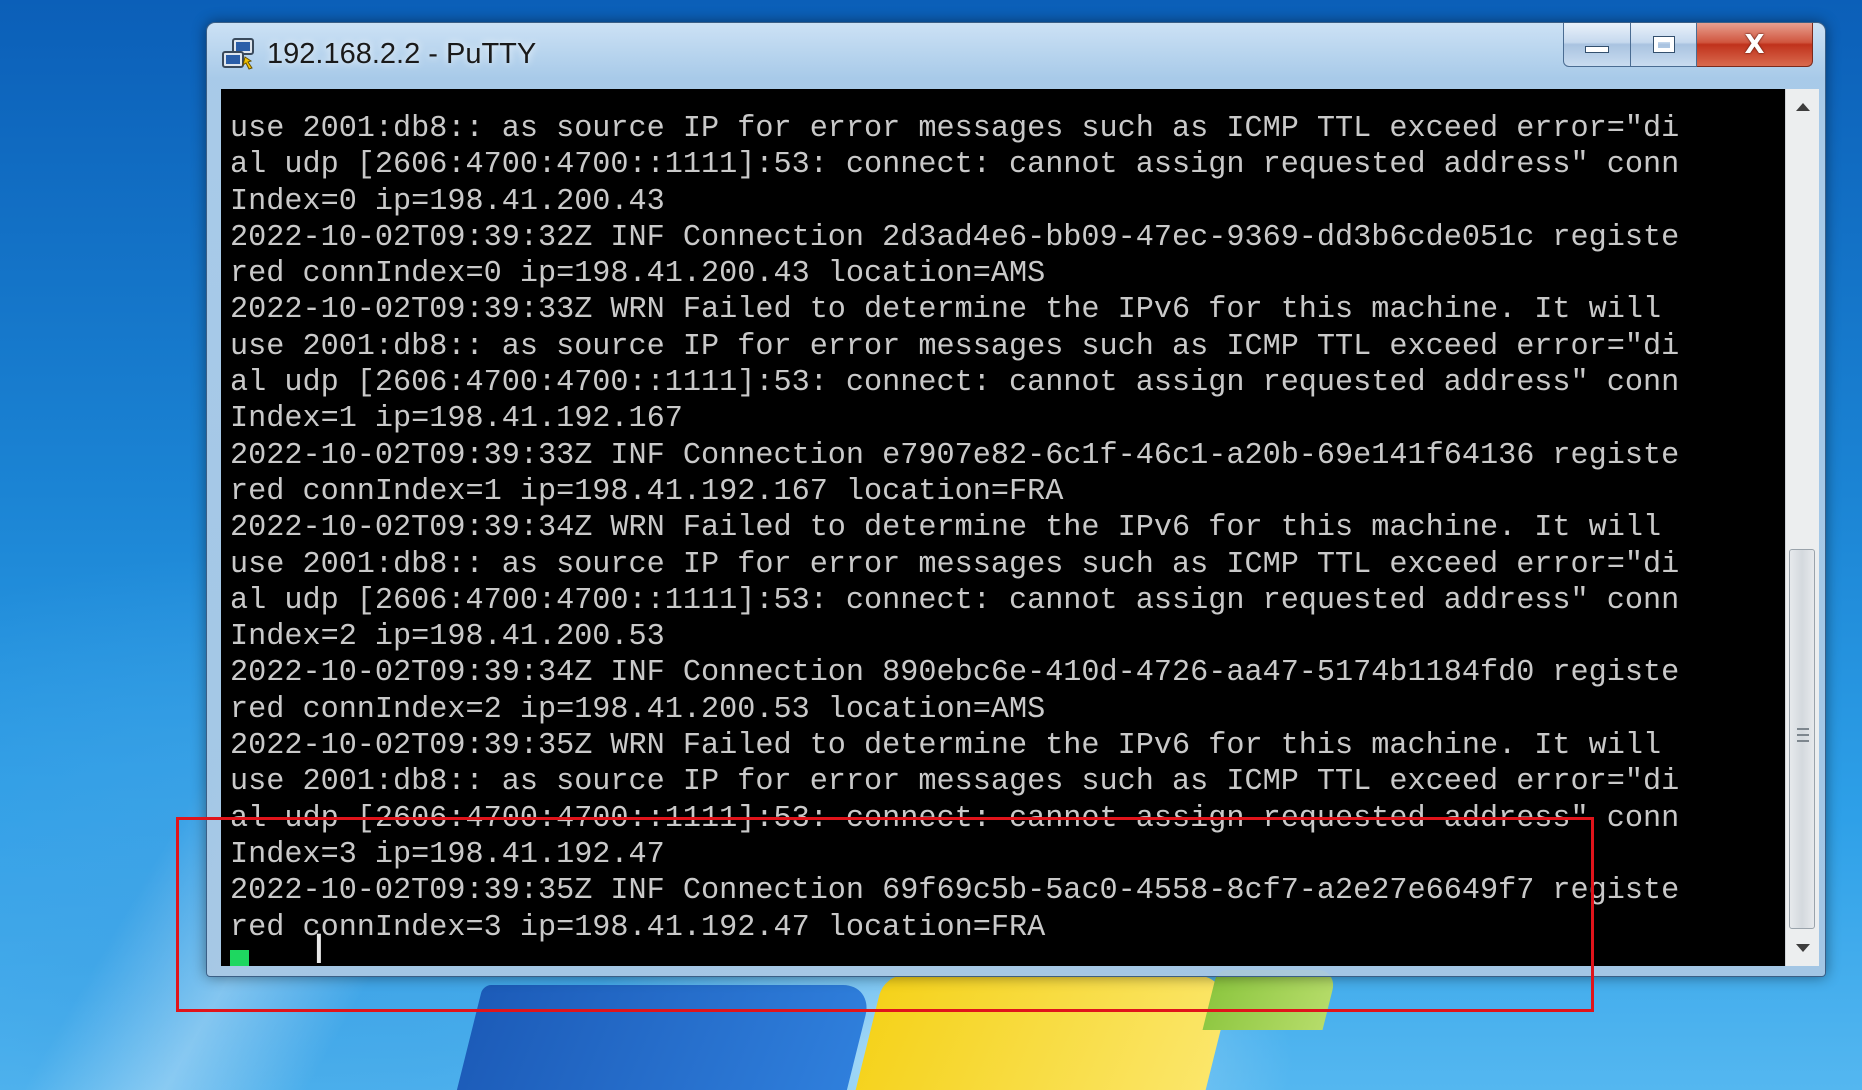 This screenshot has width=1862, height=1090. I want to click on putty-icon, so click(239, 54).